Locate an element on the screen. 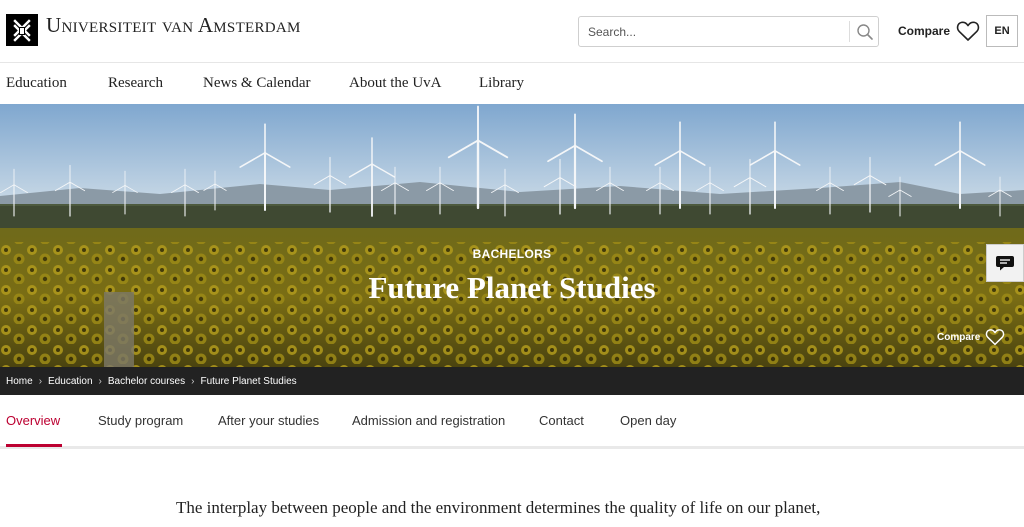  compare-button: Compare is located at coordinates (939, 31).